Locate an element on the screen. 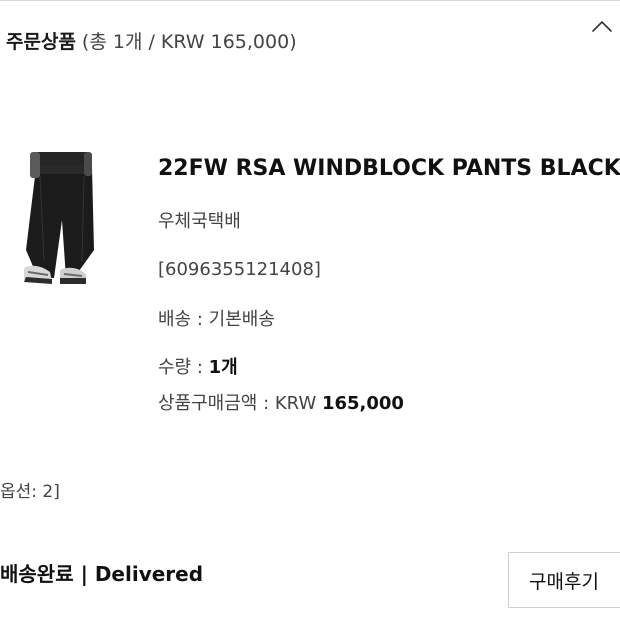 The width and height of the screenshot is (620, 620). product-name-link: 22FW RSA WINDBLOCK PANTS BLACK is located at coordinates (389, 169).